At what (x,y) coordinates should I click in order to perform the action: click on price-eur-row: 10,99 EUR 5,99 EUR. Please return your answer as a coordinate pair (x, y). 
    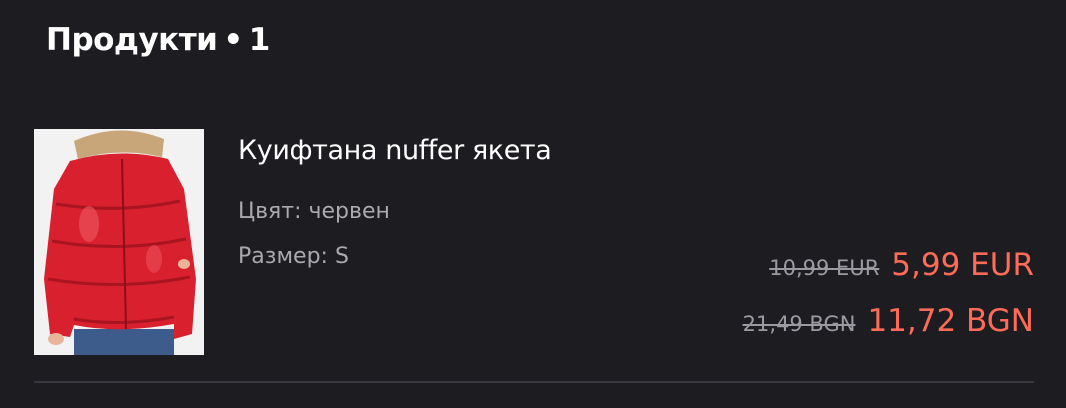
    Looking at the image, I should click on (901, 265).